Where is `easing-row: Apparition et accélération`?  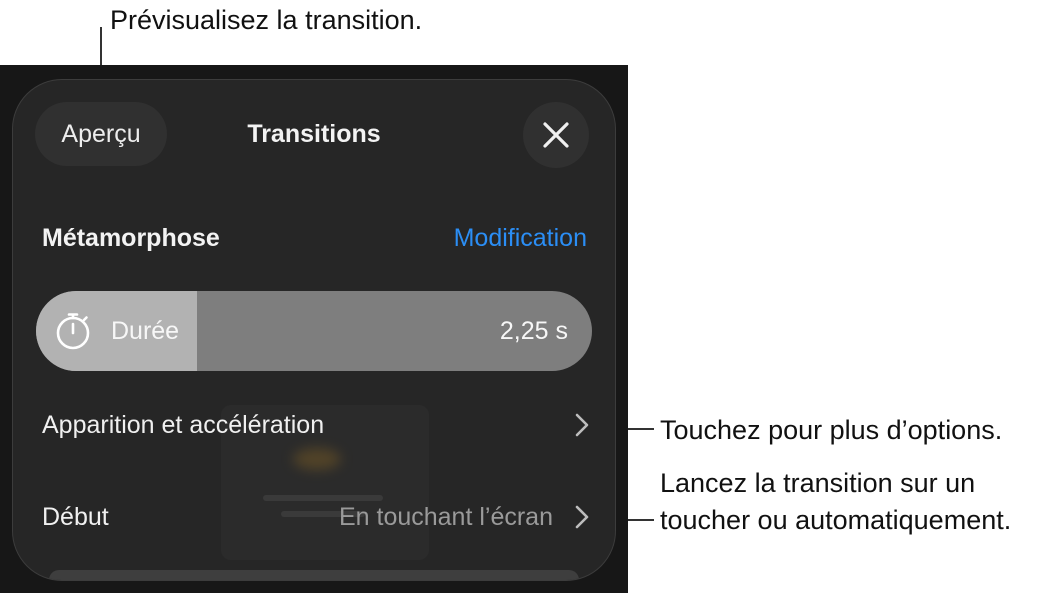
easing-row: Apparition et accélération is located at coordinates (314, 425).